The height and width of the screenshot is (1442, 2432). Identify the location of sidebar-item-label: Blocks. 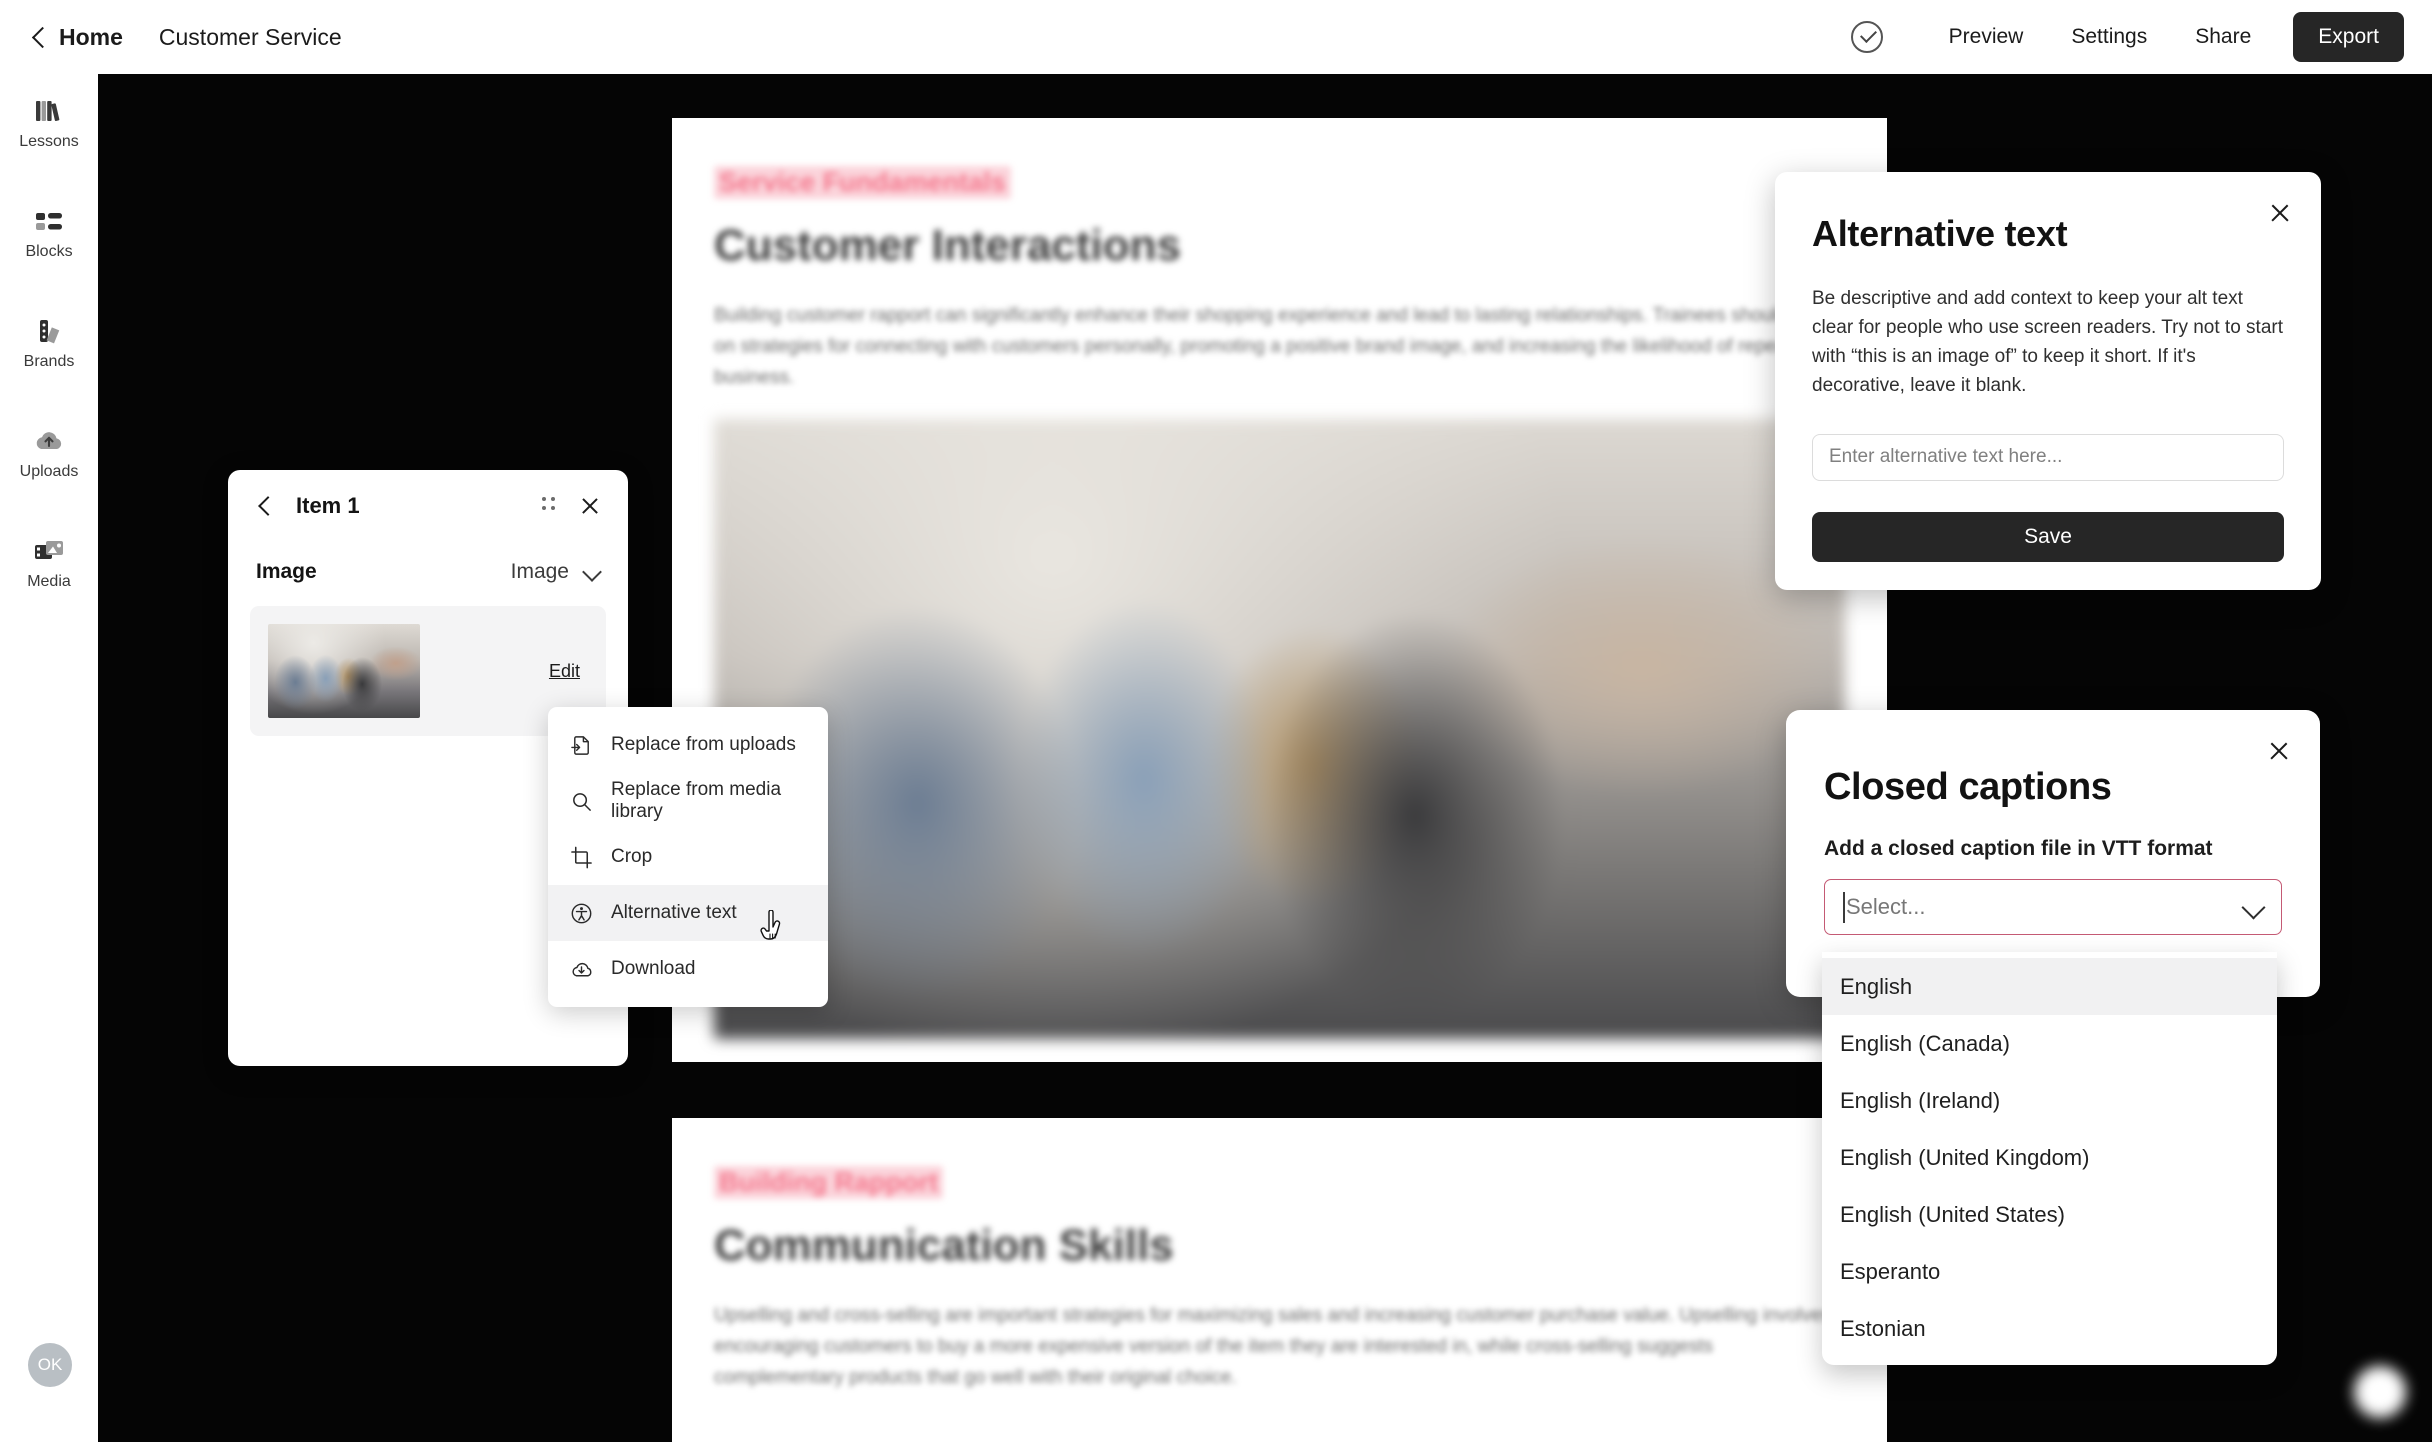
(49, 251).